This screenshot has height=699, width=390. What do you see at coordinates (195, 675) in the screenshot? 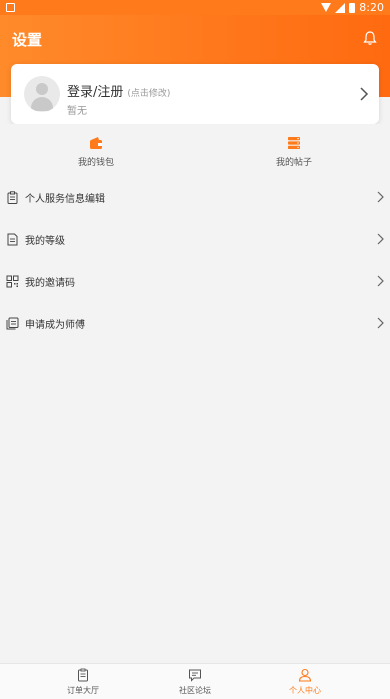
I see `chat-icon` at bounding box center [195, 675].